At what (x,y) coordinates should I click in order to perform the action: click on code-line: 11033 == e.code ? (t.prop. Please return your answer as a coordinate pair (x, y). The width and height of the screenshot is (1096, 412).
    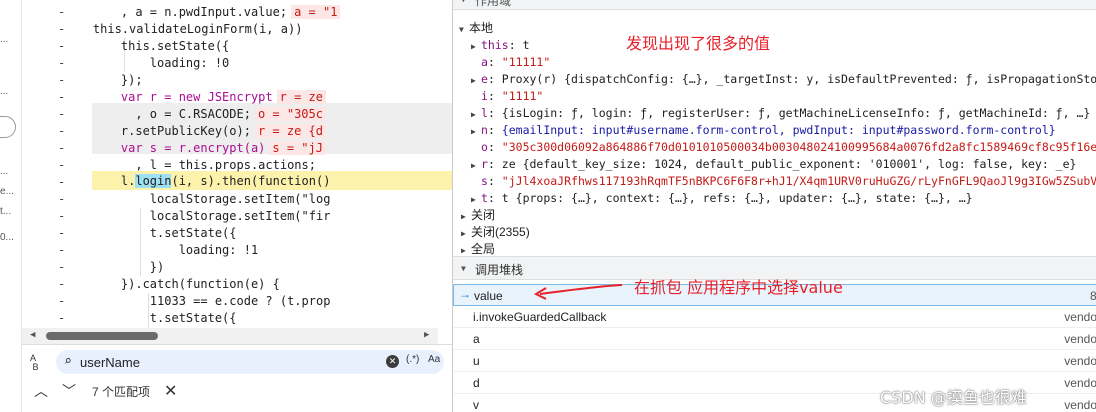
    Looking at the image, I should click on (272, 301).